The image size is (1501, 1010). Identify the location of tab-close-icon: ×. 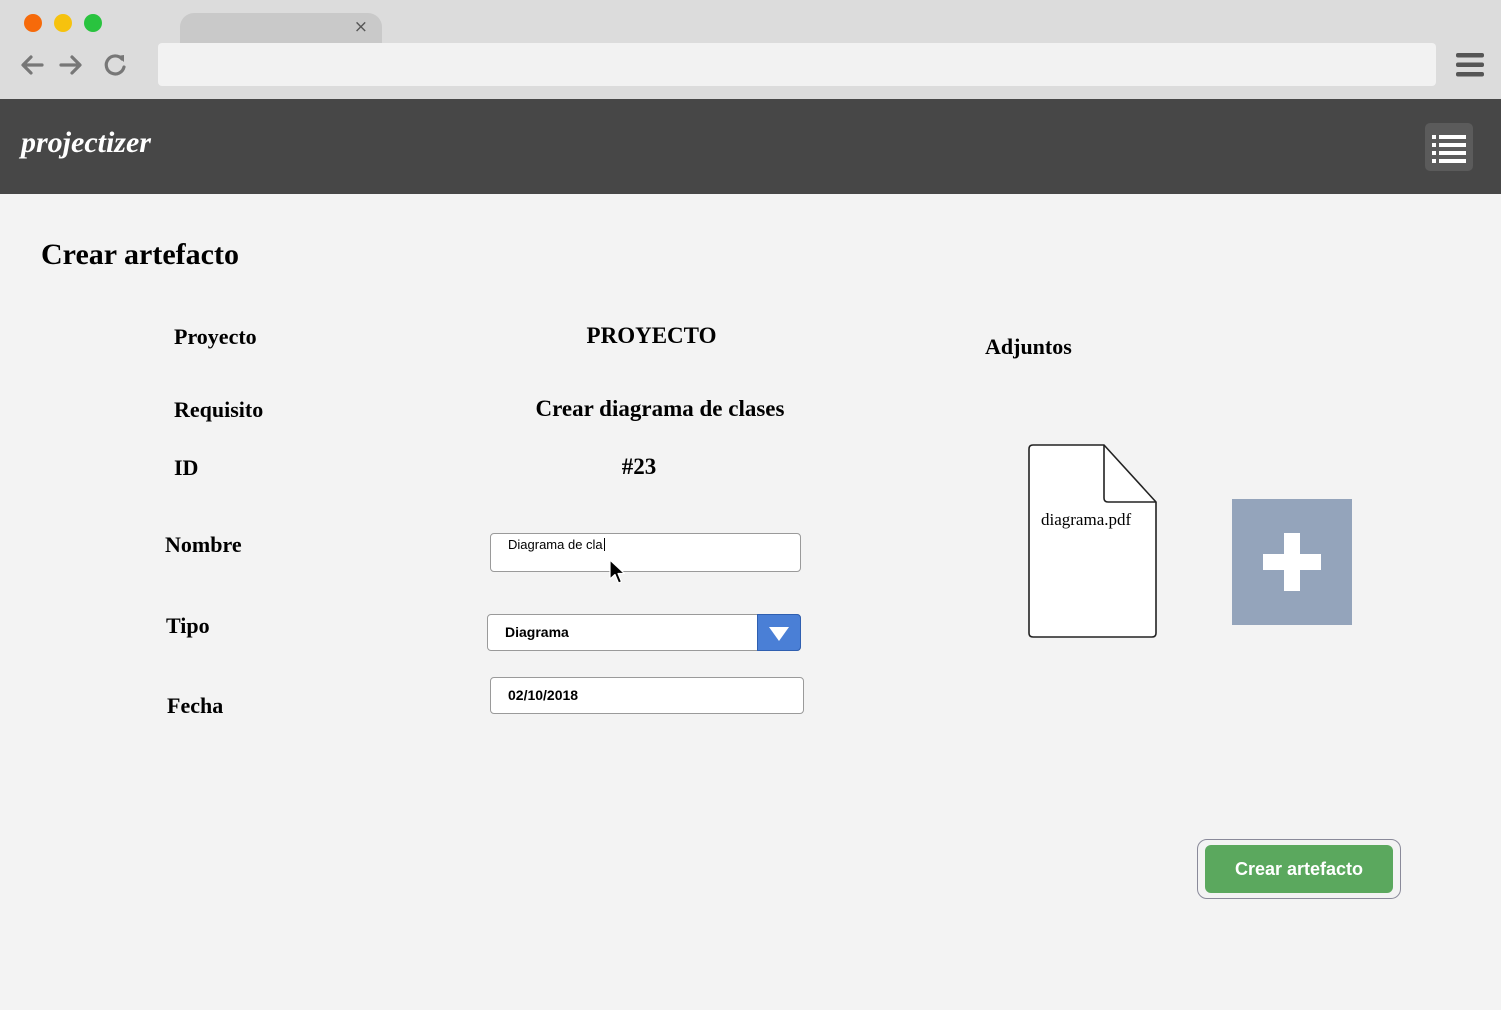
(361, 27).